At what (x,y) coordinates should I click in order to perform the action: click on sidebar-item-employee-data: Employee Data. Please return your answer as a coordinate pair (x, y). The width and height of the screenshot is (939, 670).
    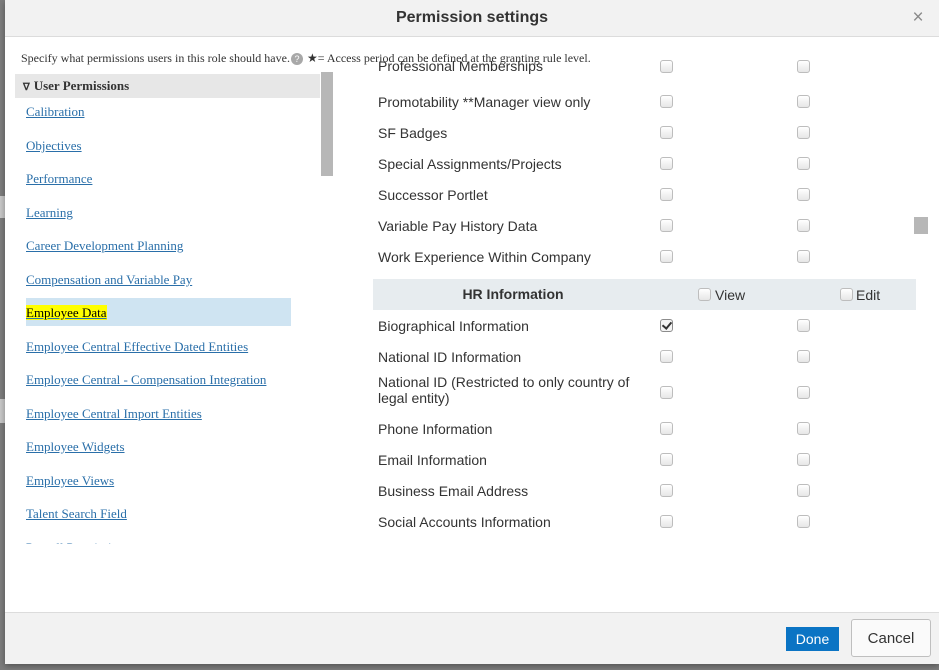
    Looking at the image, I should click on (66, 313).